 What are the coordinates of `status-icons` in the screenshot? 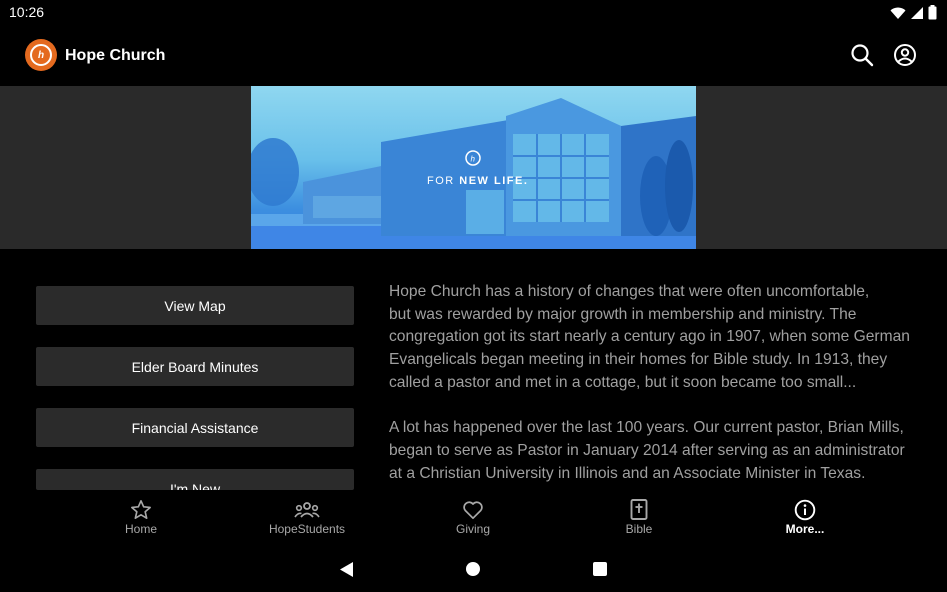 It's located at (913, 12).